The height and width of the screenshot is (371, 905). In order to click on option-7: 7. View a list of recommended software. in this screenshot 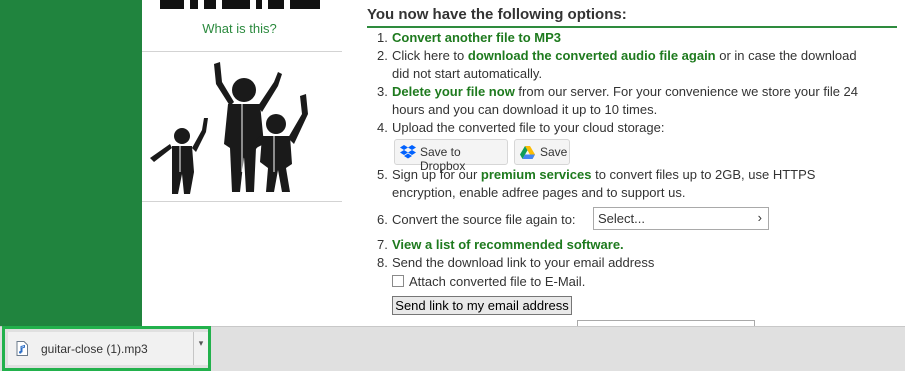, I will do `click(500, 244)`.